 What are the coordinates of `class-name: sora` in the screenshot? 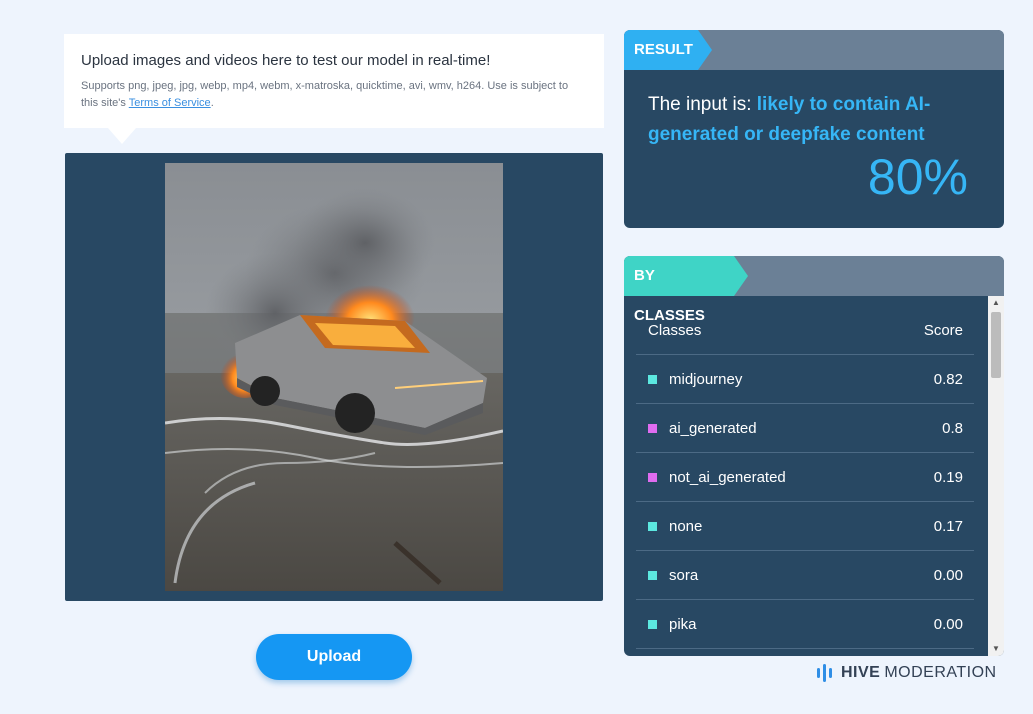 It's located at (684, 575).